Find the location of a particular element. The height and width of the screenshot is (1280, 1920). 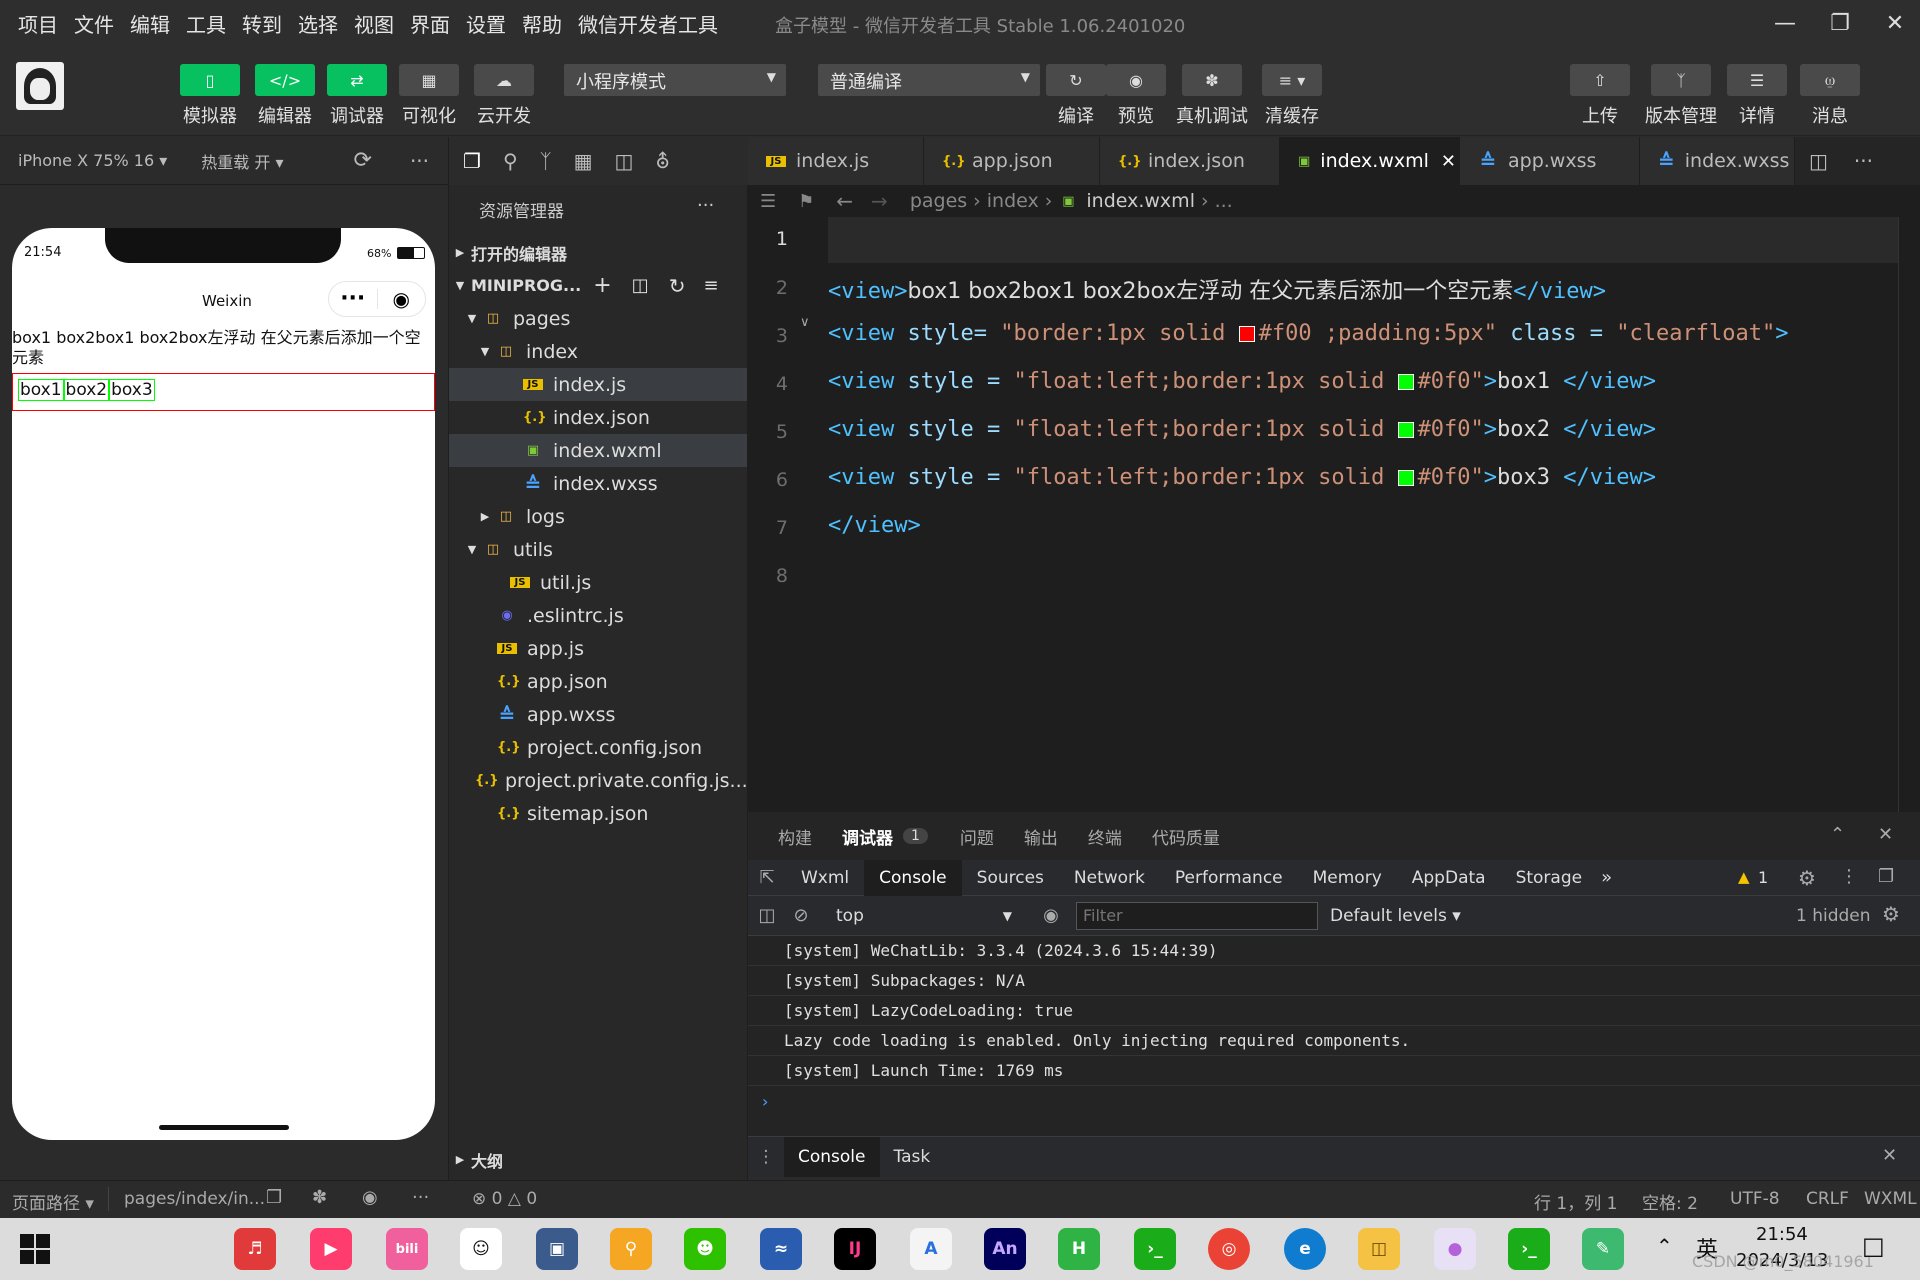

capsule-menu: ··· ◉ is located at coordinates (377, 299).